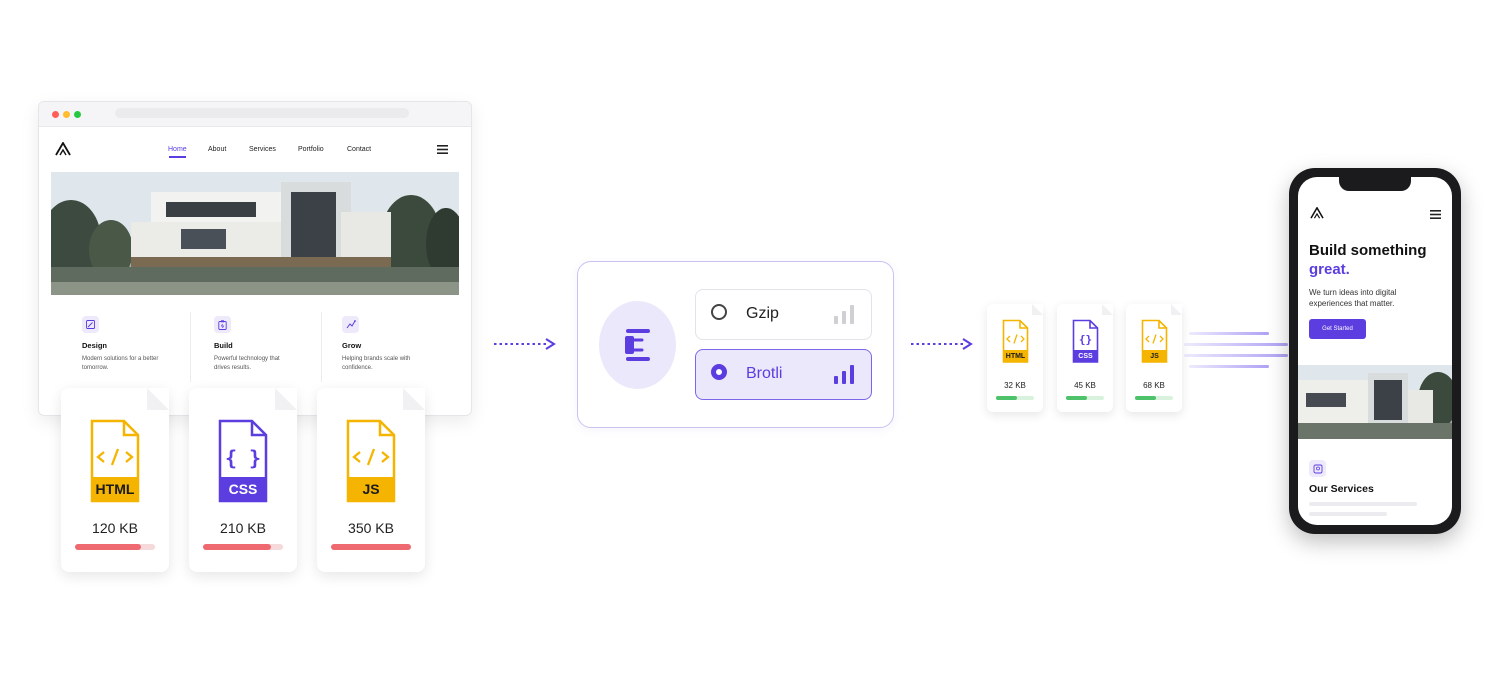 This screenshot has height=700, width=1488. Describe the element at coordinates (223, 345) in the screenshot. I see `feature-title: Build` at that location.